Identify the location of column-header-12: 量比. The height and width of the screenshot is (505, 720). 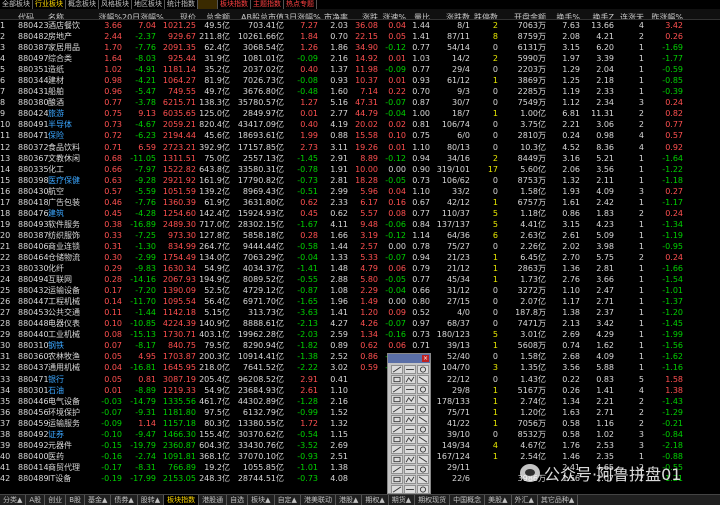
(418, 15).